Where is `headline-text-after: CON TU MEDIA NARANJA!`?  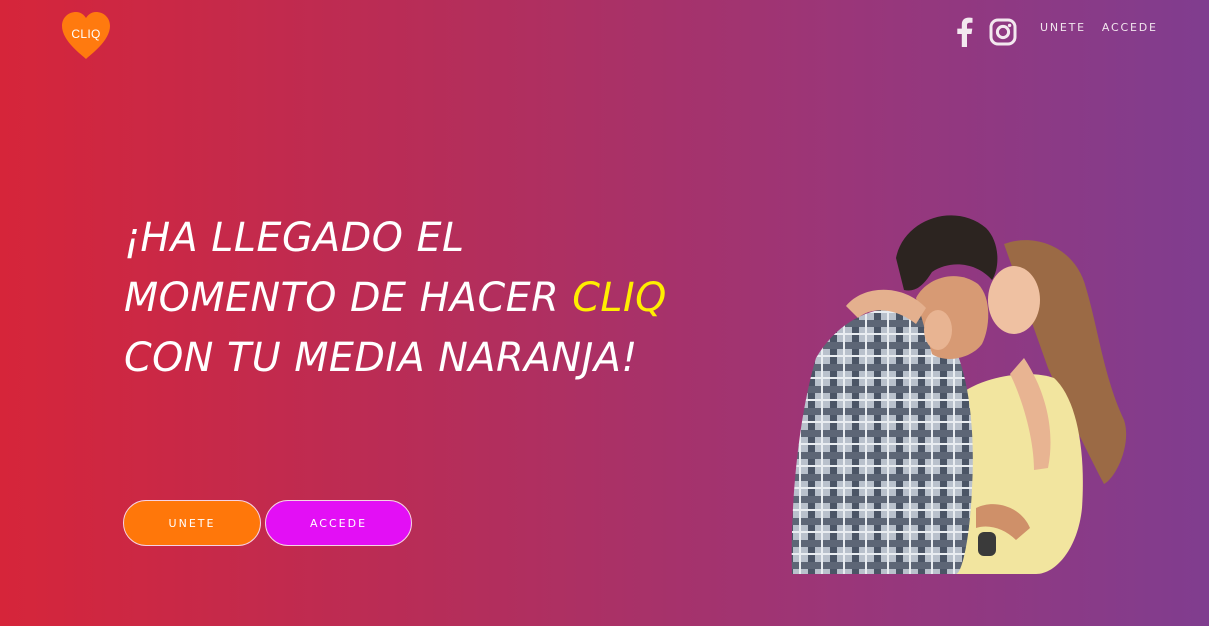
headline-text-after: CON TU MEDIA NARANJA! is located at coordinates (381, 358).